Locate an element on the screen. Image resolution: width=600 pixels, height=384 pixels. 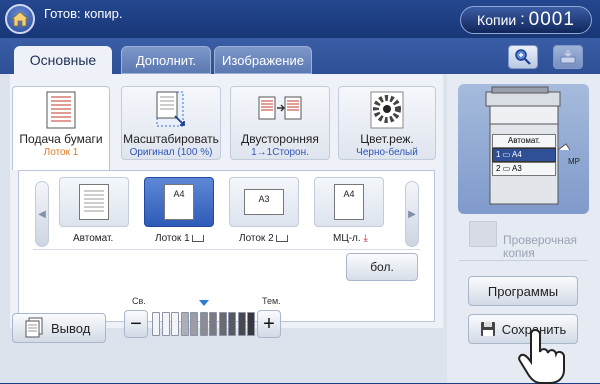
color-mode-value: Черно-белый is located at coordinates (387, 152).